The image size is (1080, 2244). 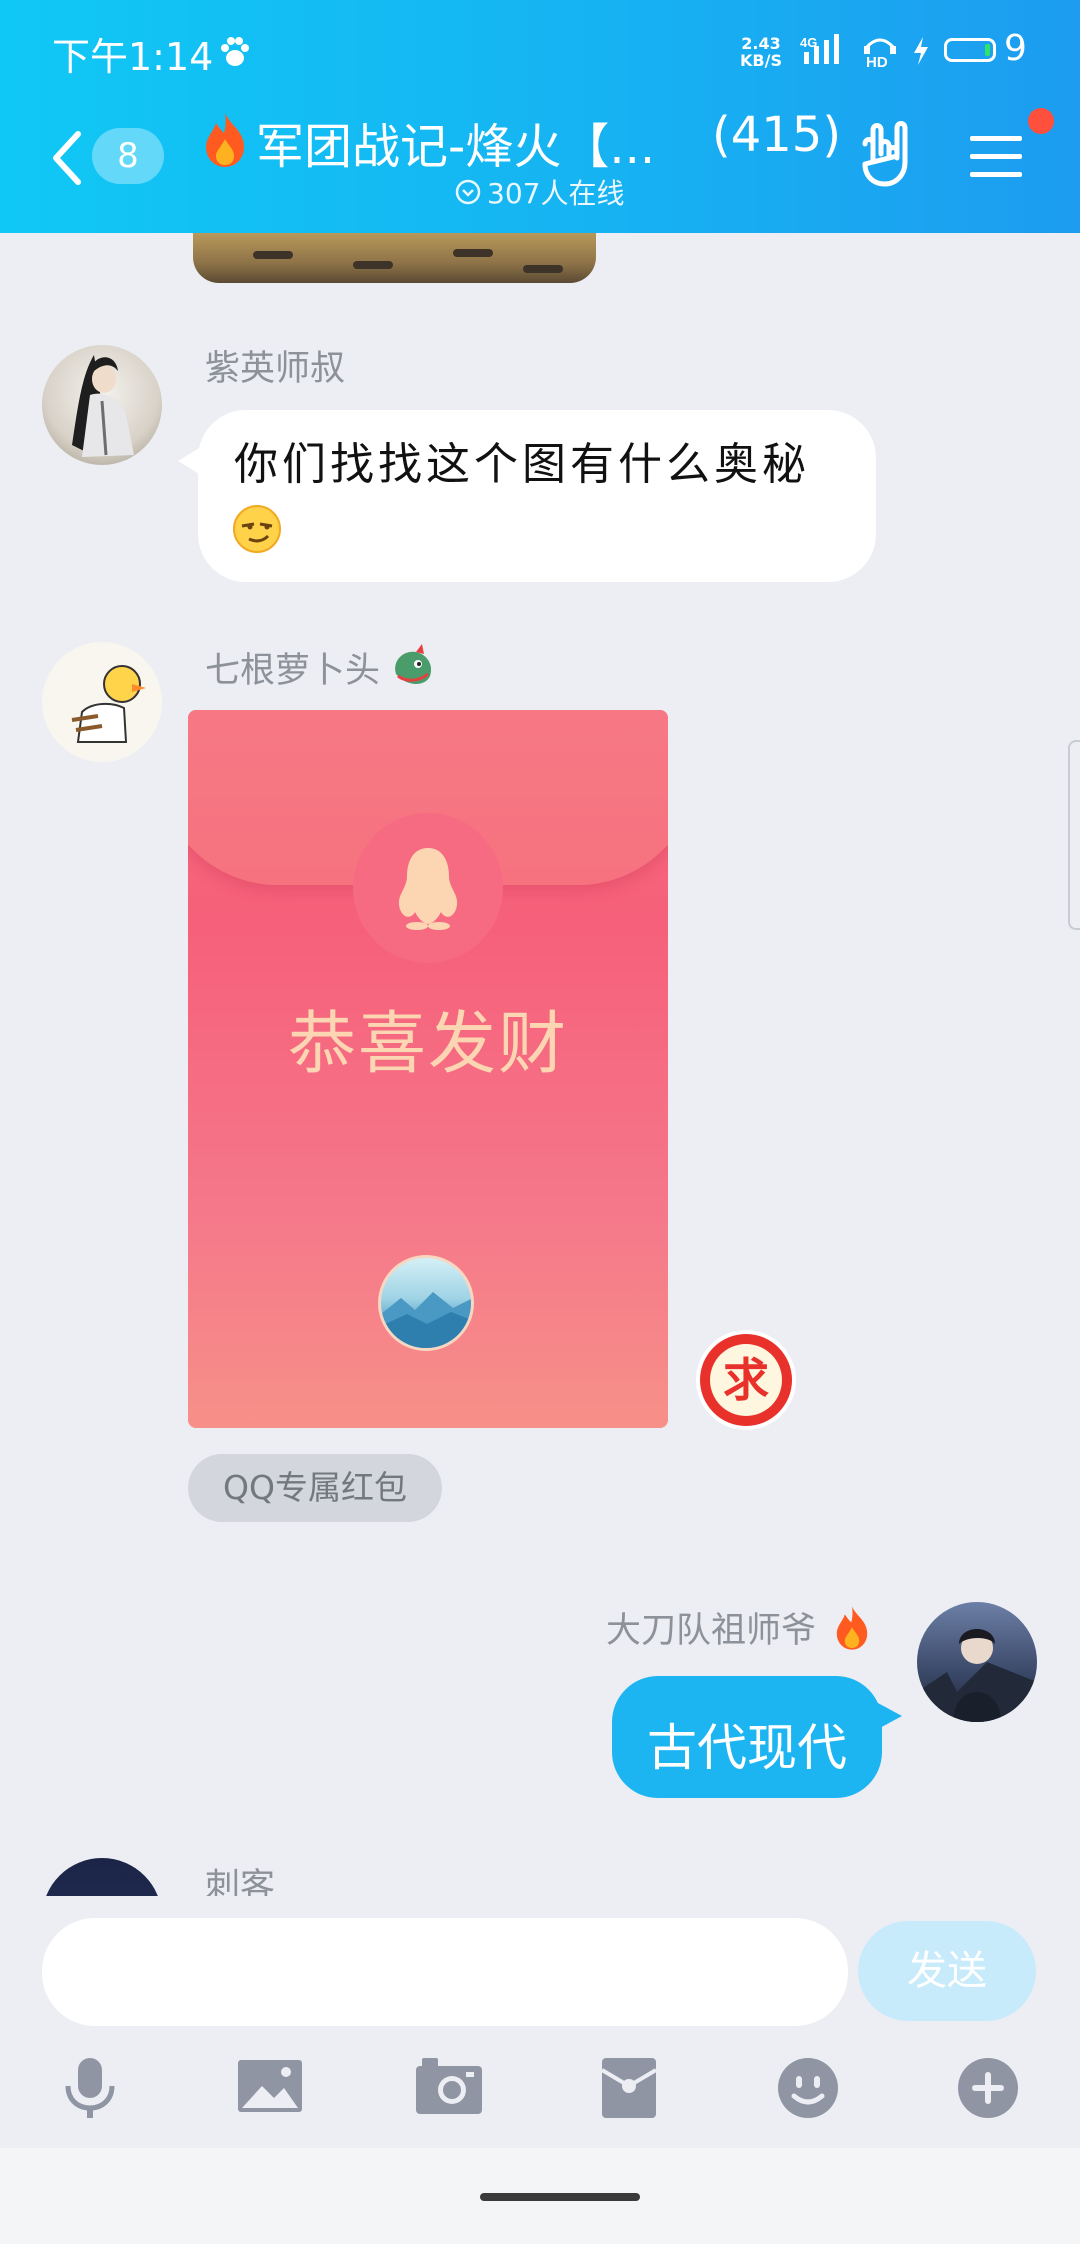 What do you see at coordinates (449, 2086) in the screenshot?
I see `camera-icon` at bounding box center [449, 2086].